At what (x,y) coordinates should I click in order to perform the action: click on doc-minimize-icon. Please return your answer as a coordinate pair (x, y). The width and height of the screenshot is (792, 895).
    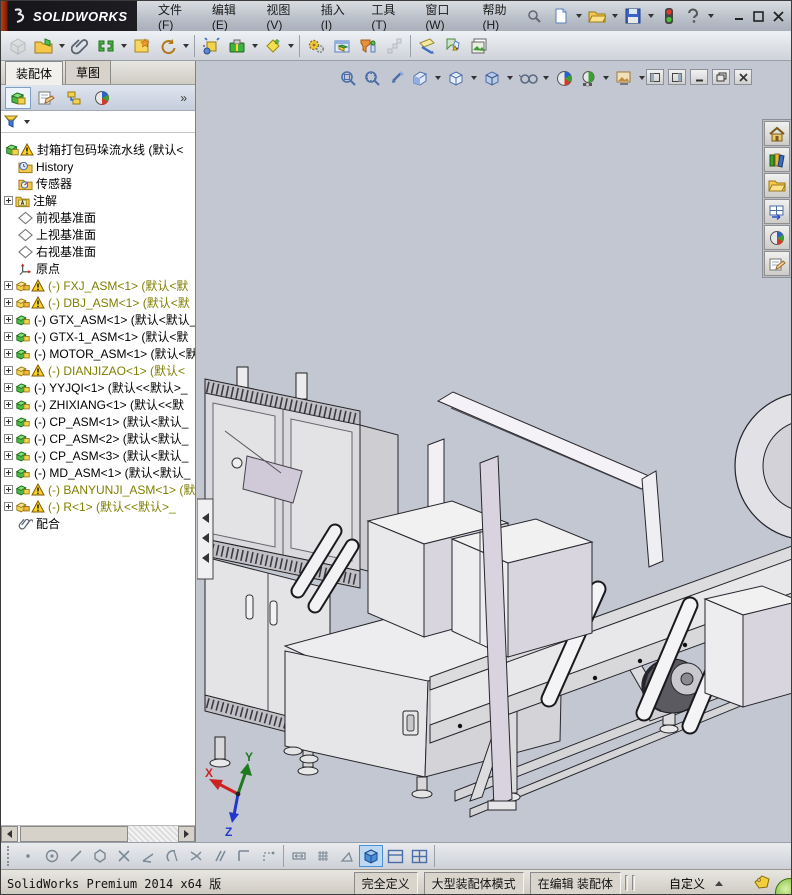
    Looking at the image, I should click on (699, 77).